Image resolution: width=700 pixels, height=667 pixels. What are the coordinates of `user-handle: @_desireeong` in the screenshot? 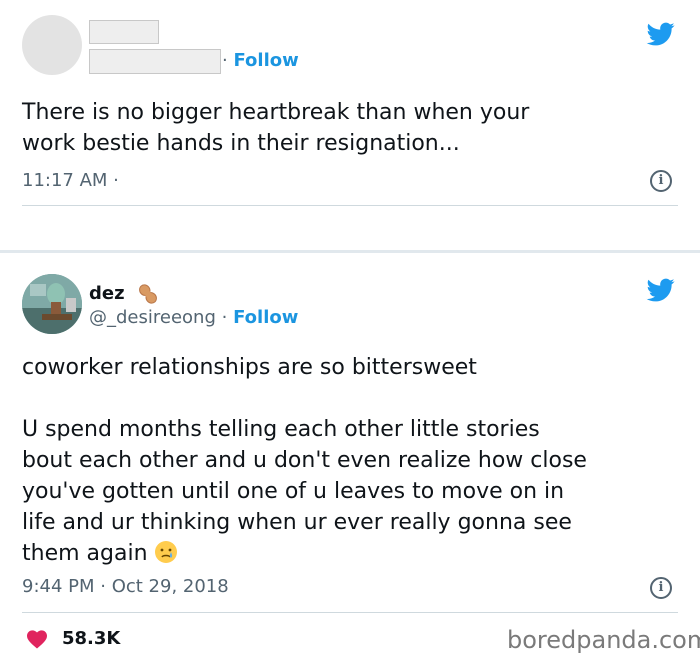 It's located at (152, 317).